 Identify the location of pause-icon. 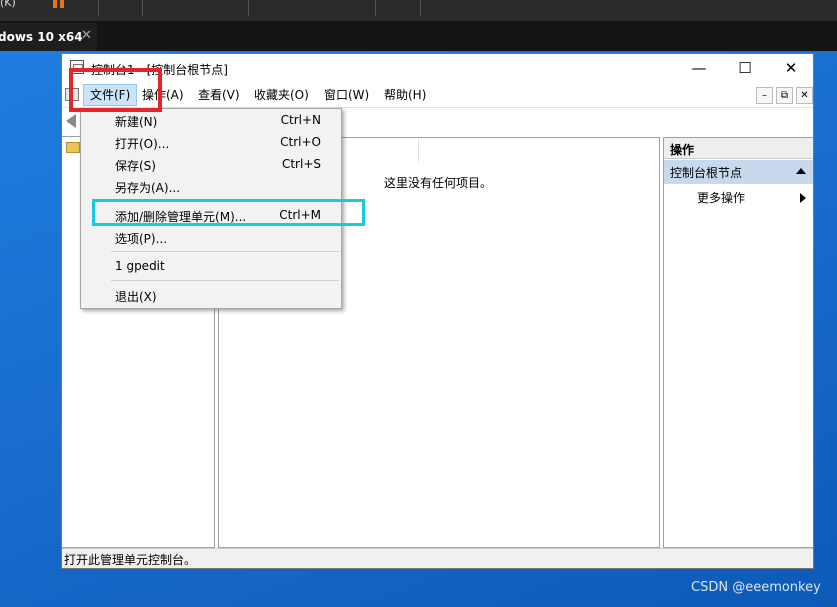
(59, 5).